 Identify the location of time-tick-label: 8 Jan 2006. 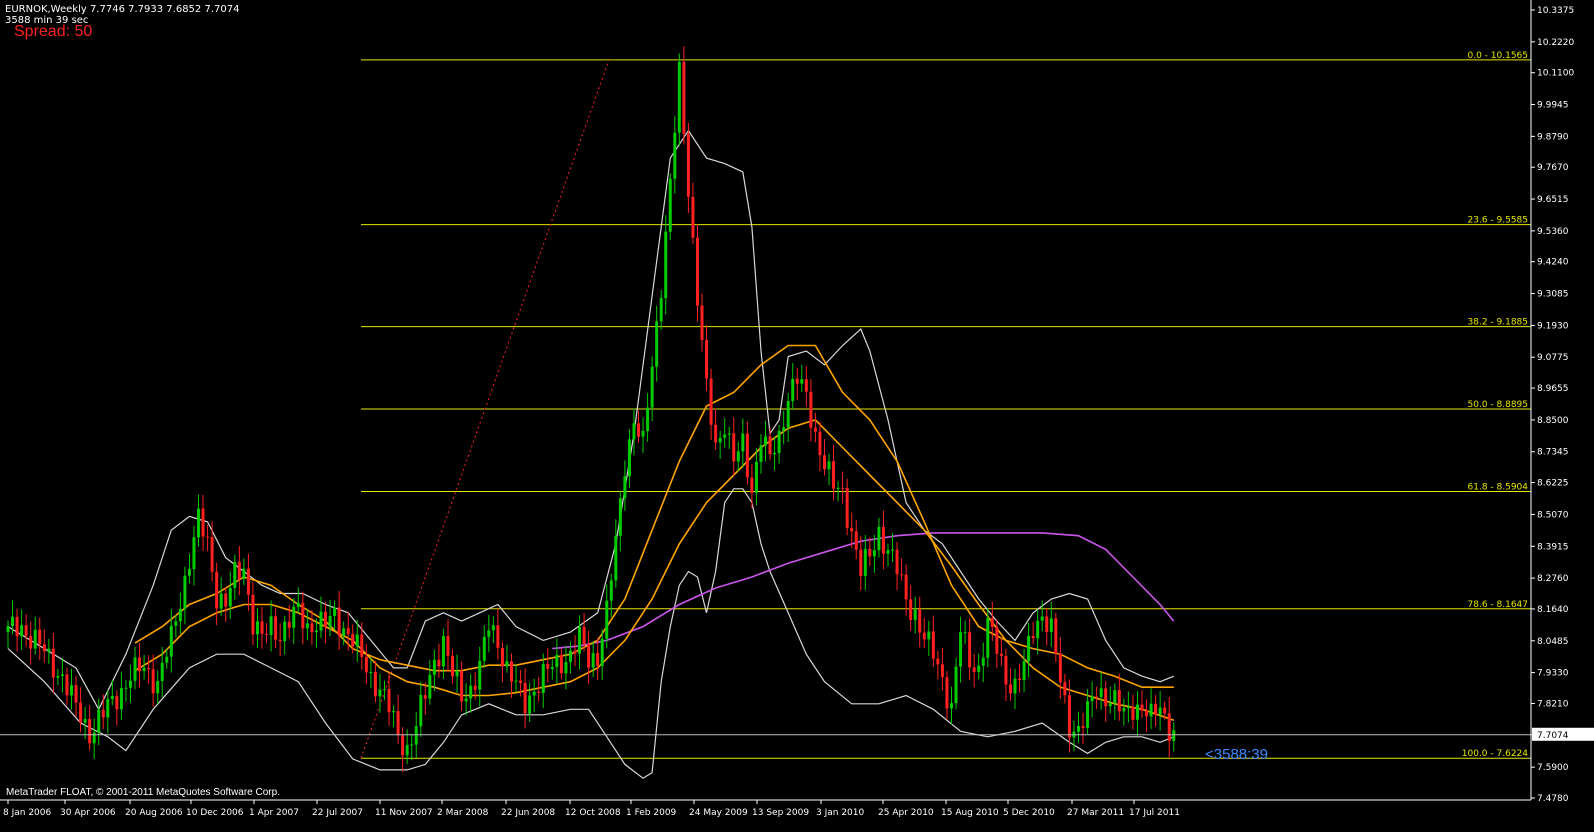
(27, 813).